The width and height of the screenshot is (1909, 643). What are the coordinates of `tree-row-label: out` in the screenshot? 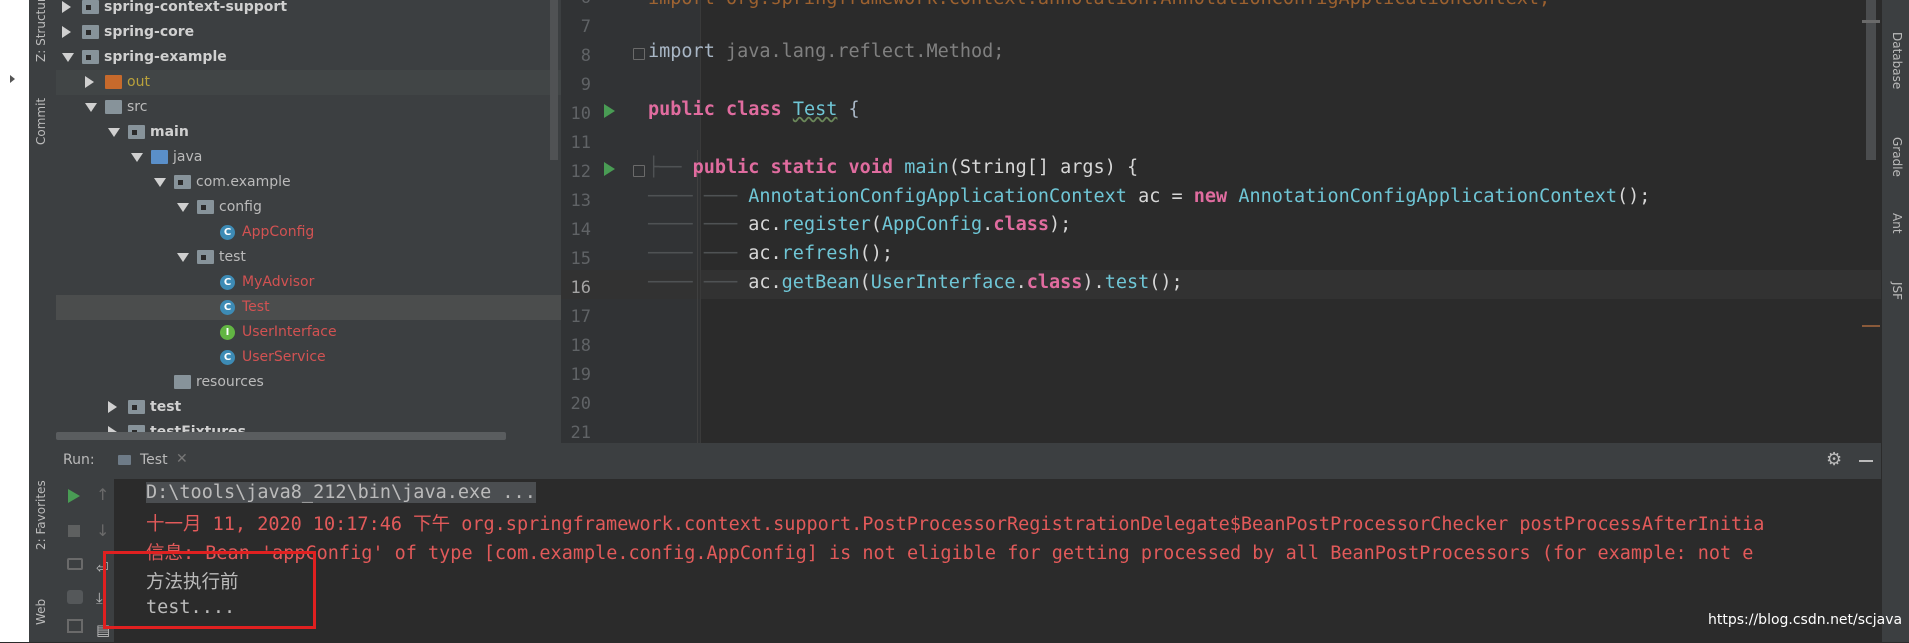 It's located at (138, 82).